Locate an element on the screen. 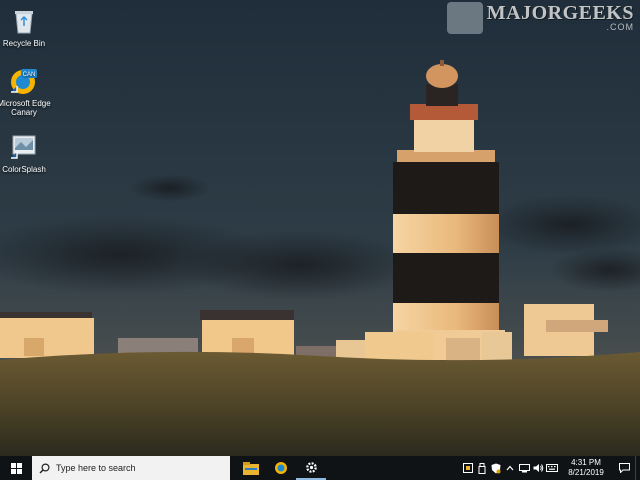  taskbar: Type here to search 4:31 PM 8/21/2019 is located at coordinates (320, 468).